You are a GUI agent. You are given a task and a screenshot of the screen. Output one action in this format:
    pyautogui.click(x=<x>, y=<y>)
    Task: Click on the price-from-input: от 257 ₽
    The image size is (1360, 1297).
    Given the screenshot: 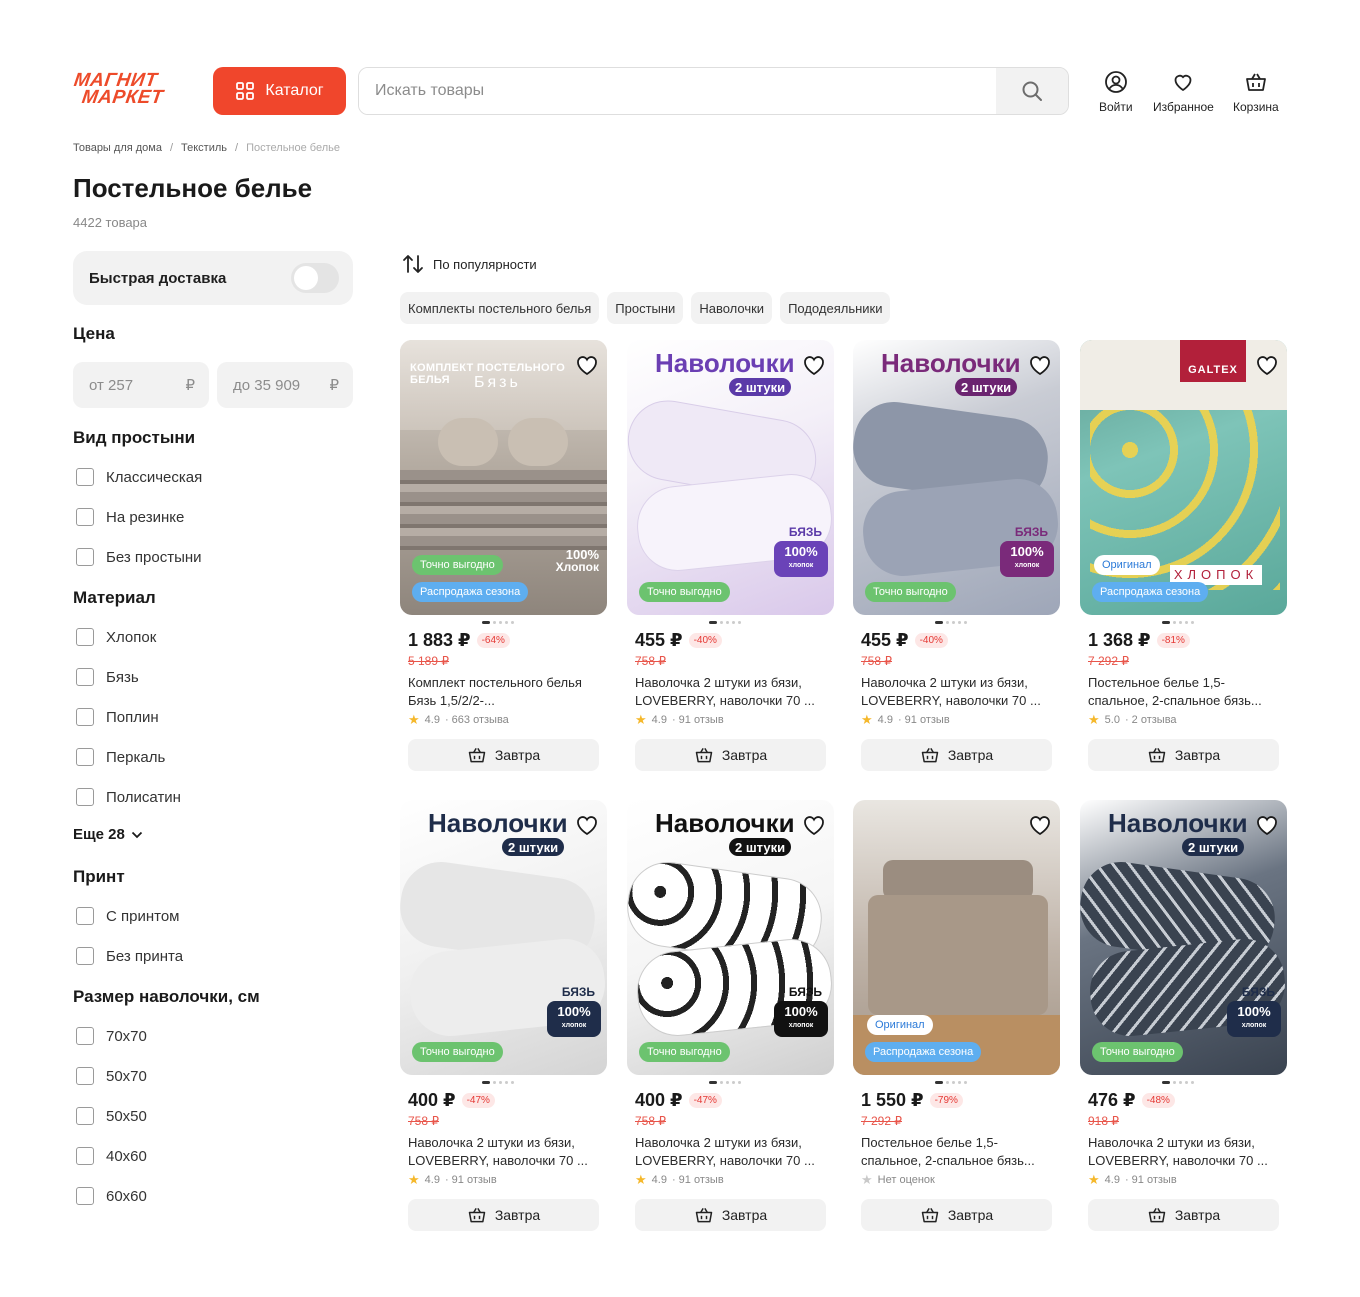 What is the action you would take?
    pyautogui.click(x=141, y=385)
    